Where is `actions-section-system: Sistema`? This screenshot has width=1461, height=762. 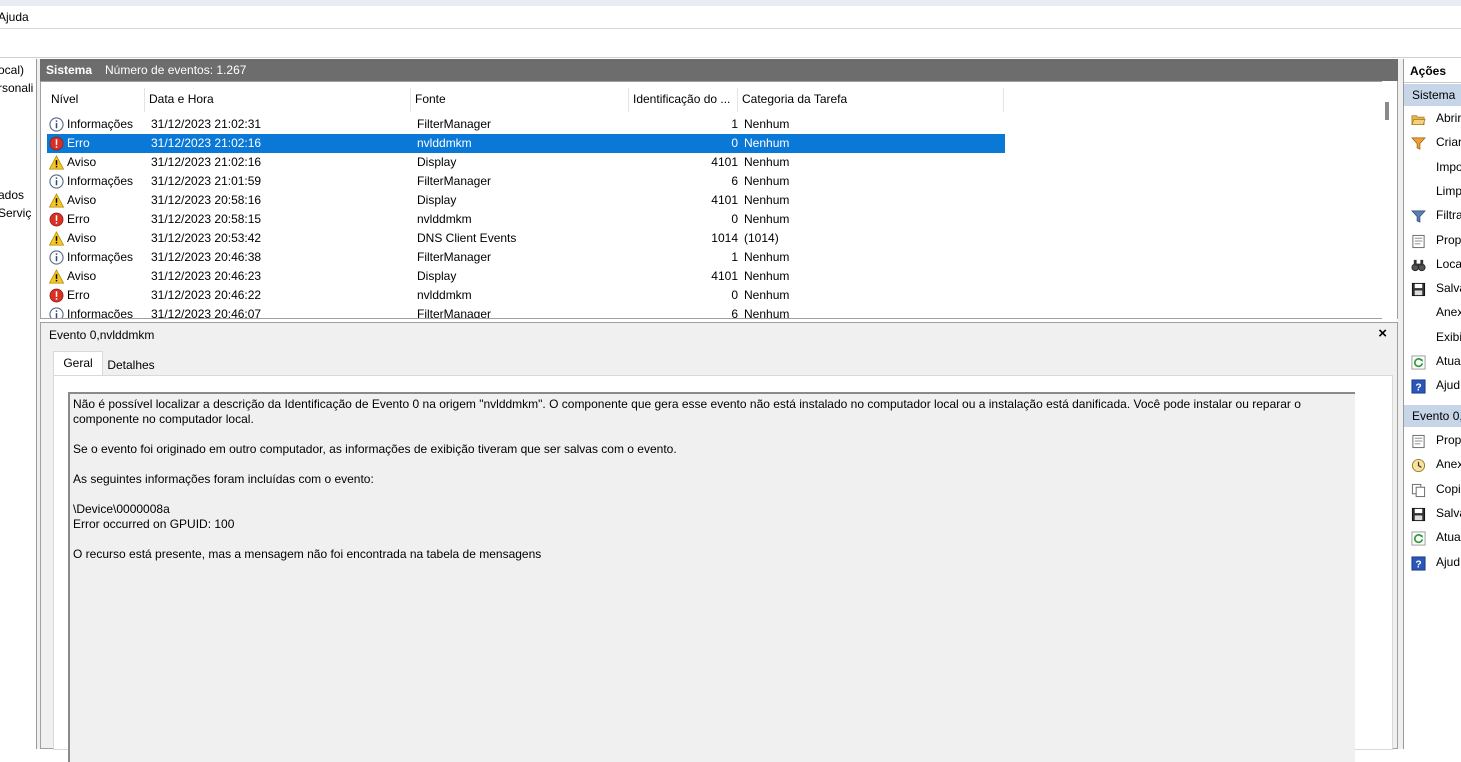
actions-section-system: Sistema is located at coordinates (1432, 95).